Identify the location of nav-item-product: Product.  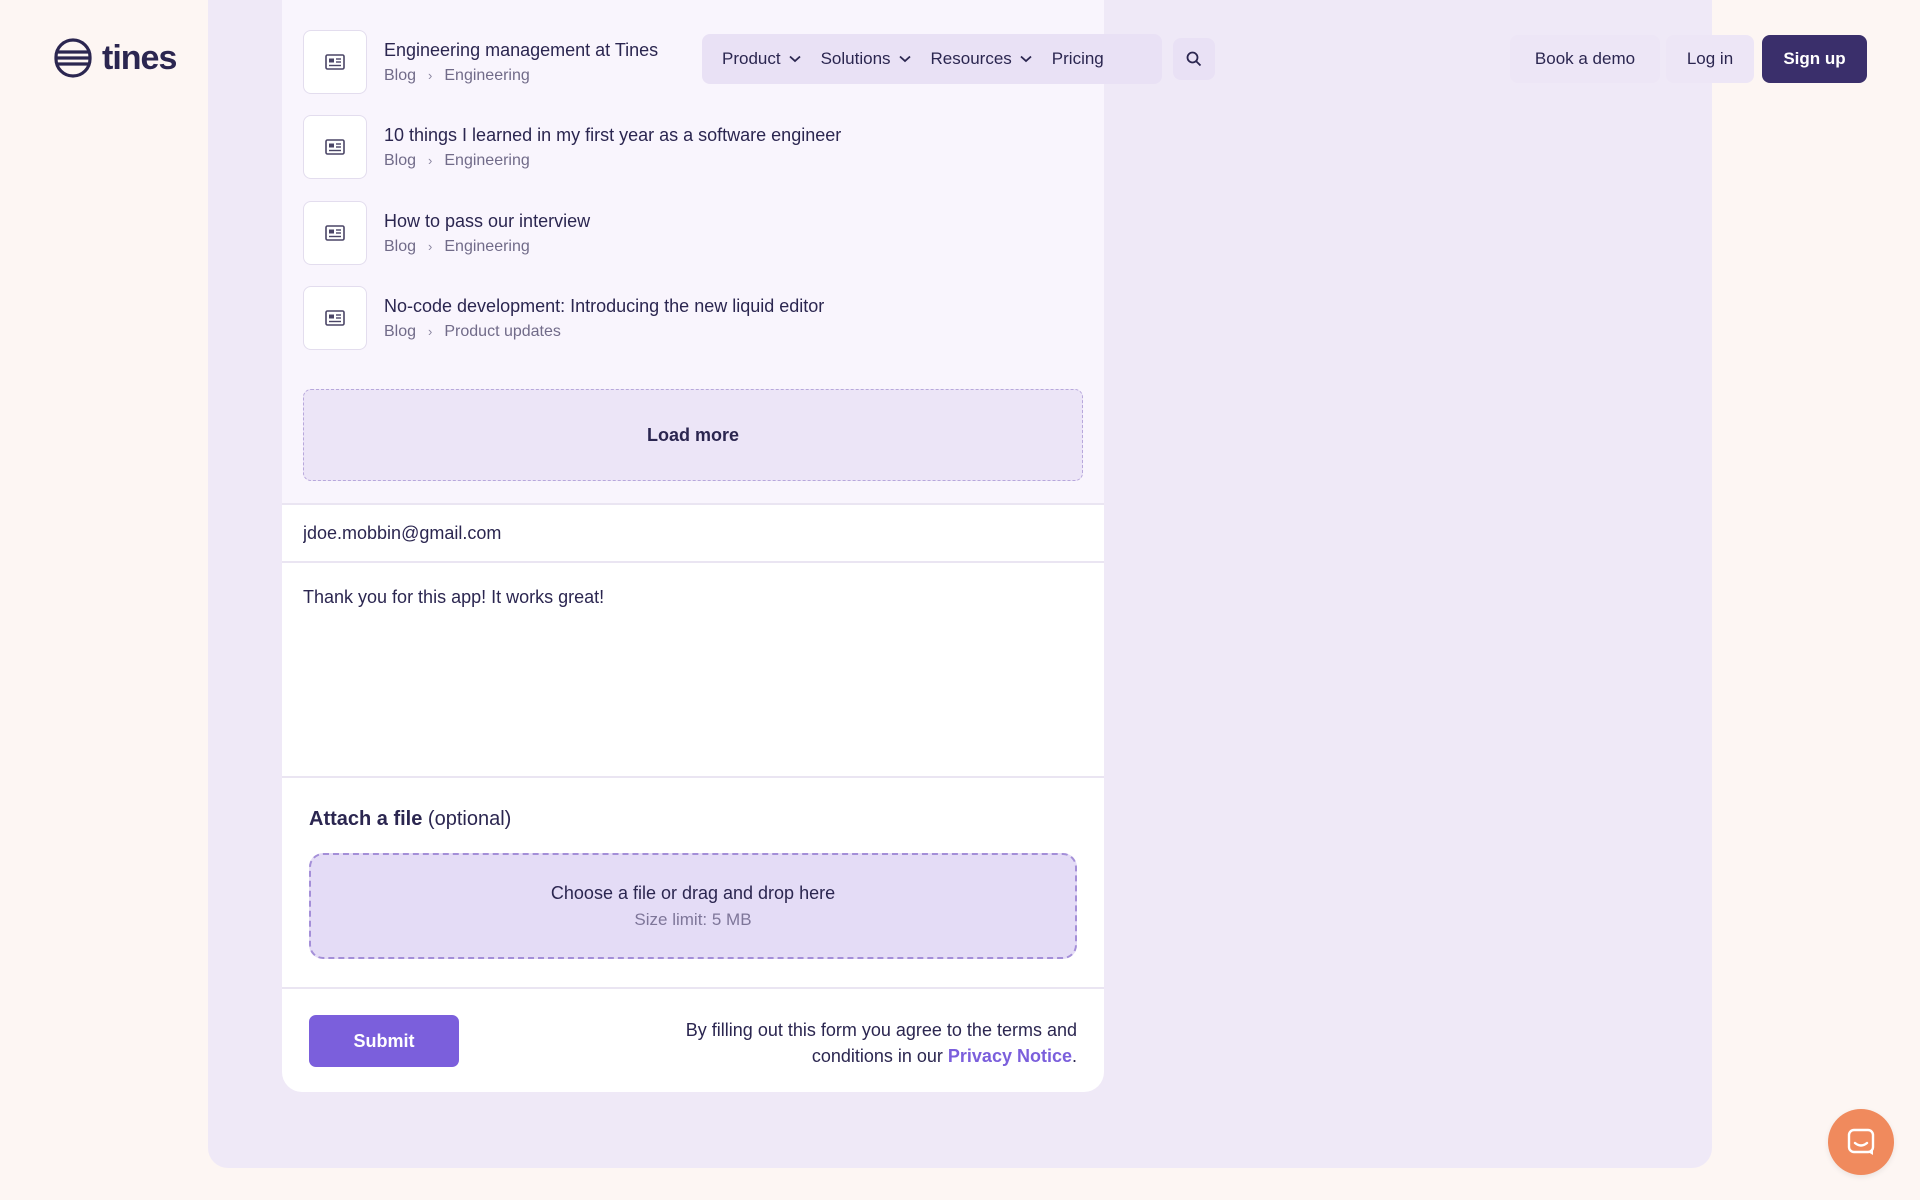
(761, 59).